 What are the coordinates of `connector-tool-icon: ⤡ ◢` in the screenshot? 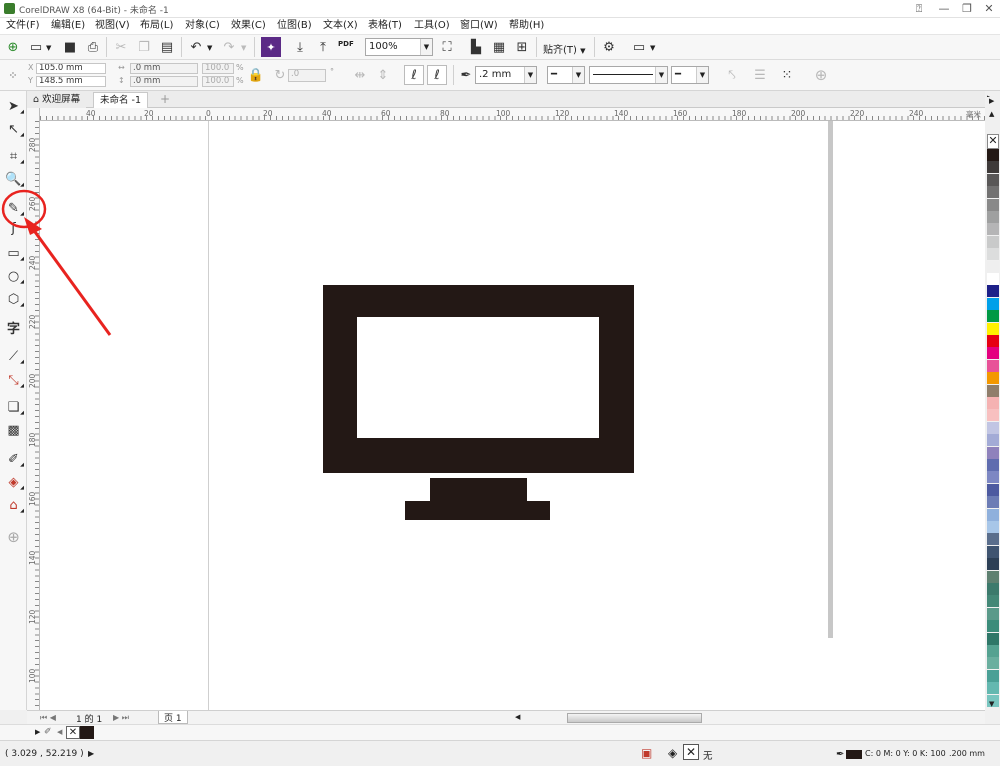 It's located at (13, 380).